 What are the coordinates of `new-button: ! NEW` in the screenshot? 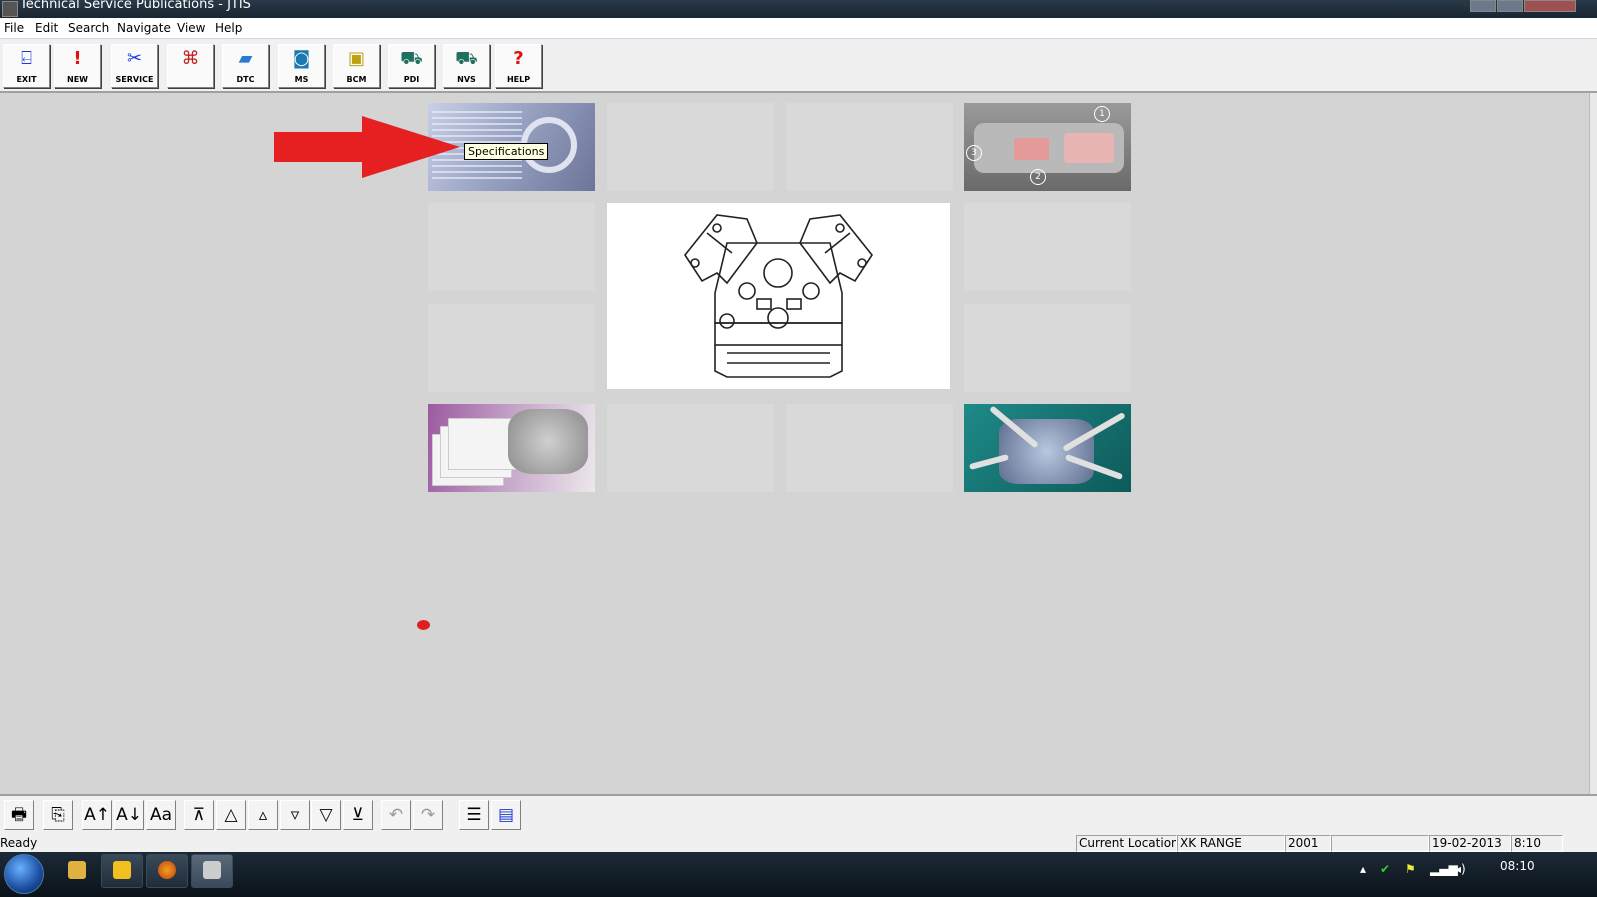 It's located at (77, 66).